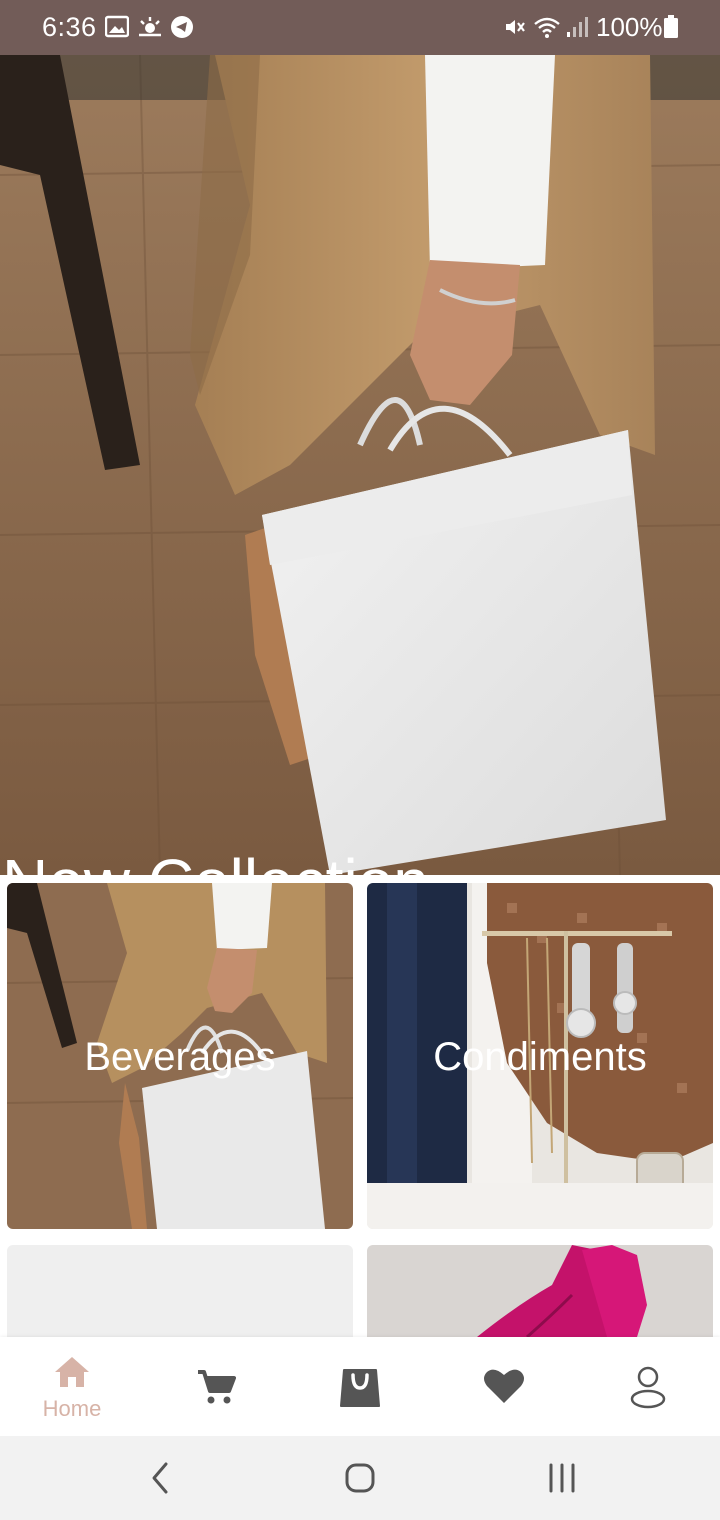 This screenshot has width=720, height=1520. I want to click on nav-home: Home, so click(72, 1386).